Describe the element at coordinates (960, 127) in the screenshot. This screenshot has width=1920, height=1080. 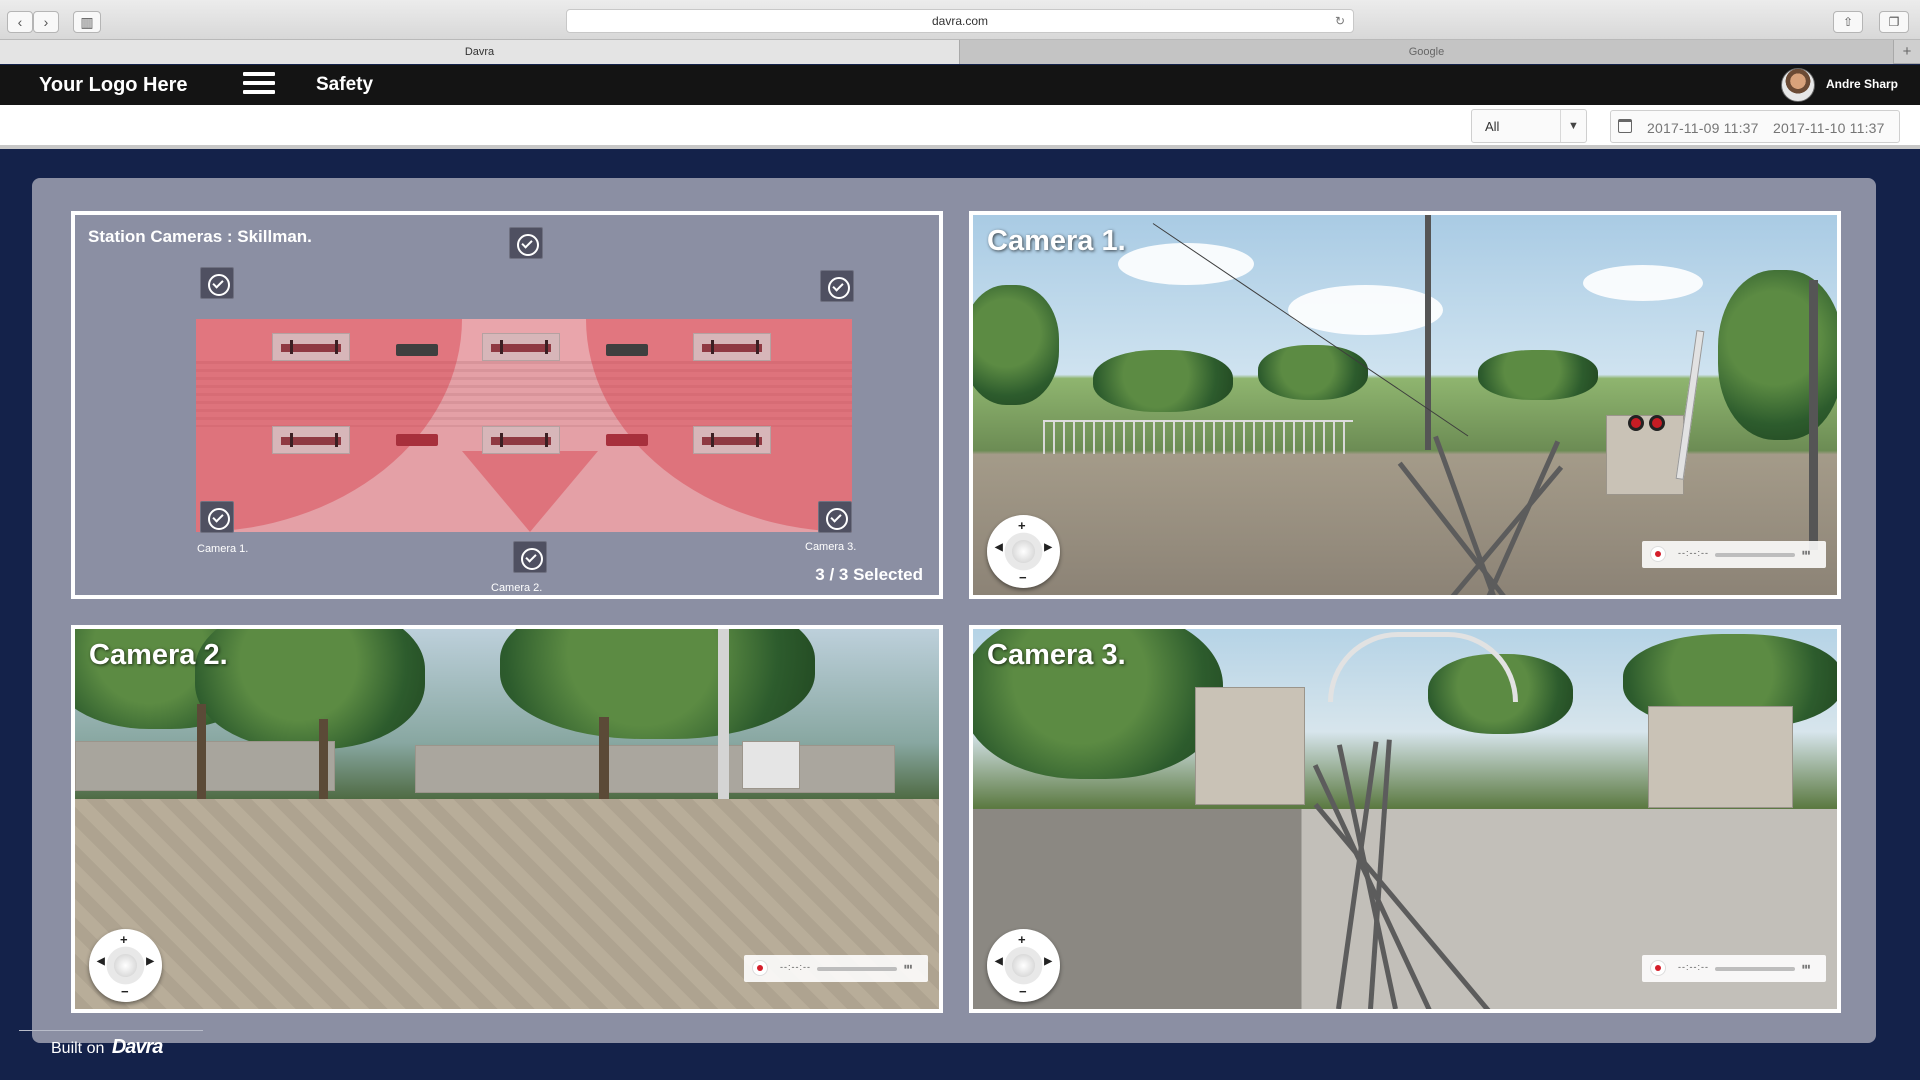
I see `filter-bar: All ▼ 2017-11-09 11:37 2017-11-10 11:37` at that location.